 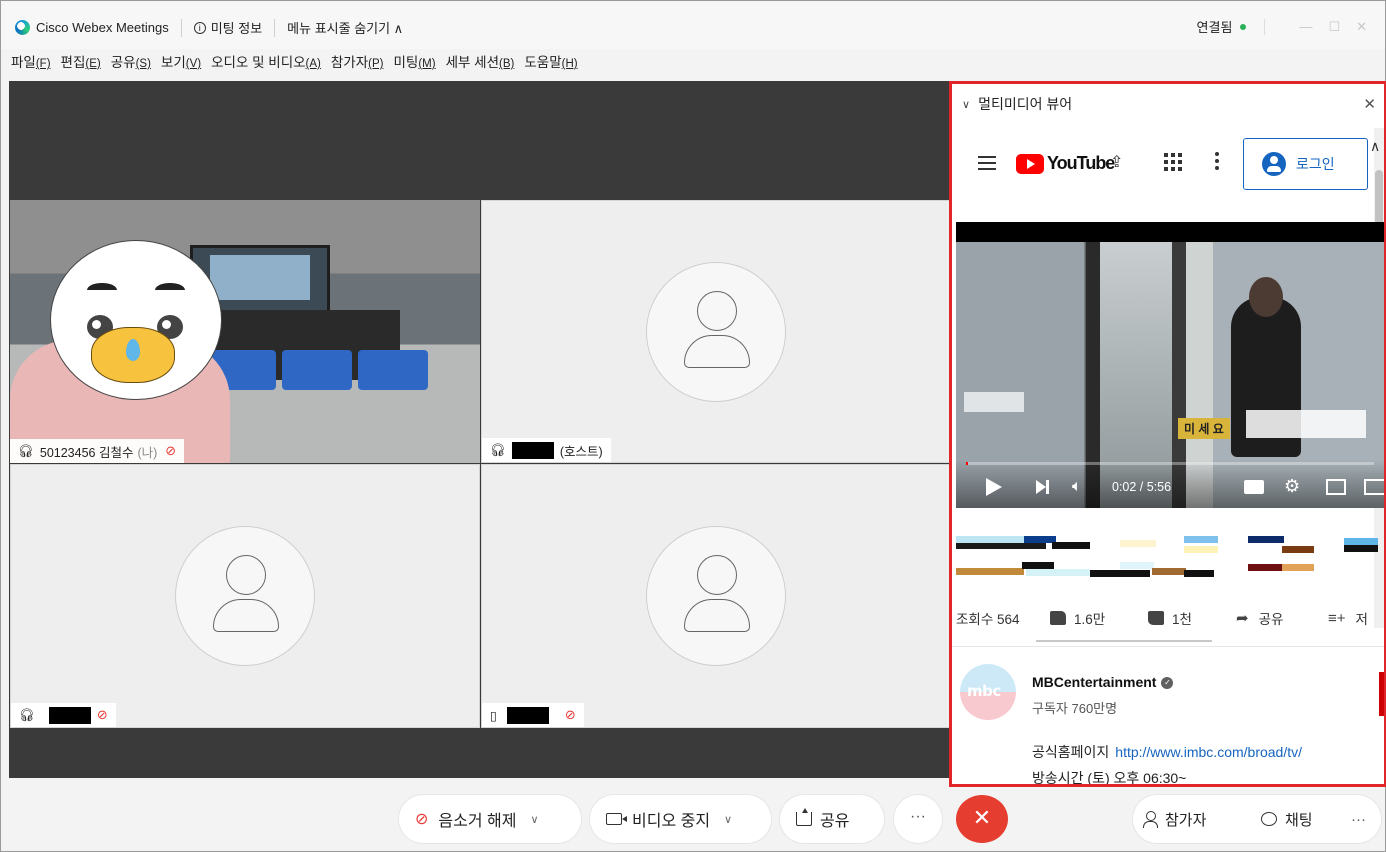 What do you see at coordinates (31, 63) in the screenshot?
I see `menu-file: 파일(F)` at bounding box center [31, 63].